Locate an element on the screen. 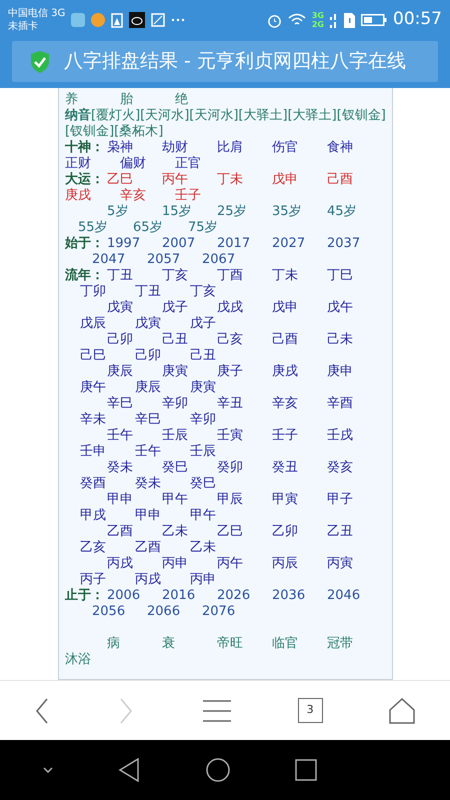  carrier-label: 中国电信 3G is located at coordinates (37, 13).